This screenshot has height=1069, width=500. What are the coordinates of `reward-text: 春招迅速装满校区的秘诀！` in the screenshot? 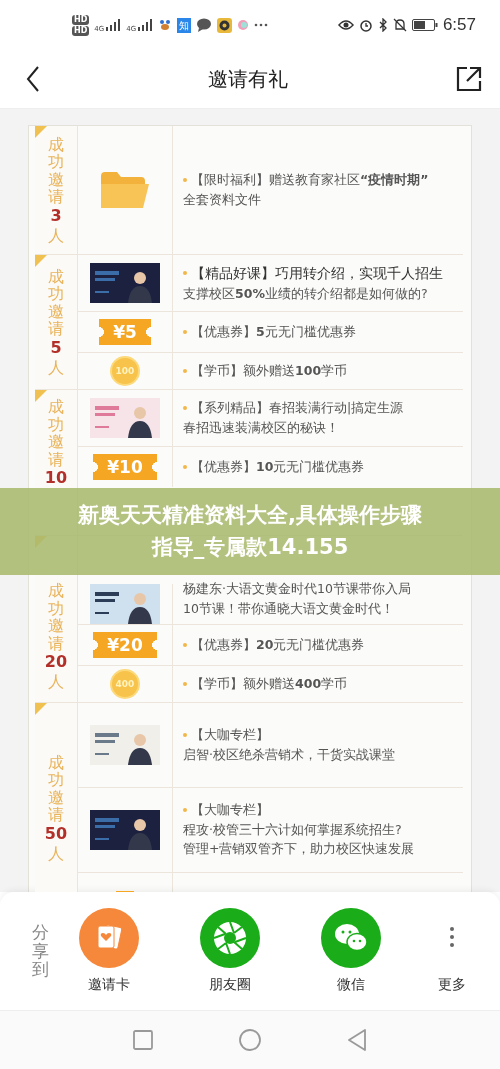 It's located at (261, 428).